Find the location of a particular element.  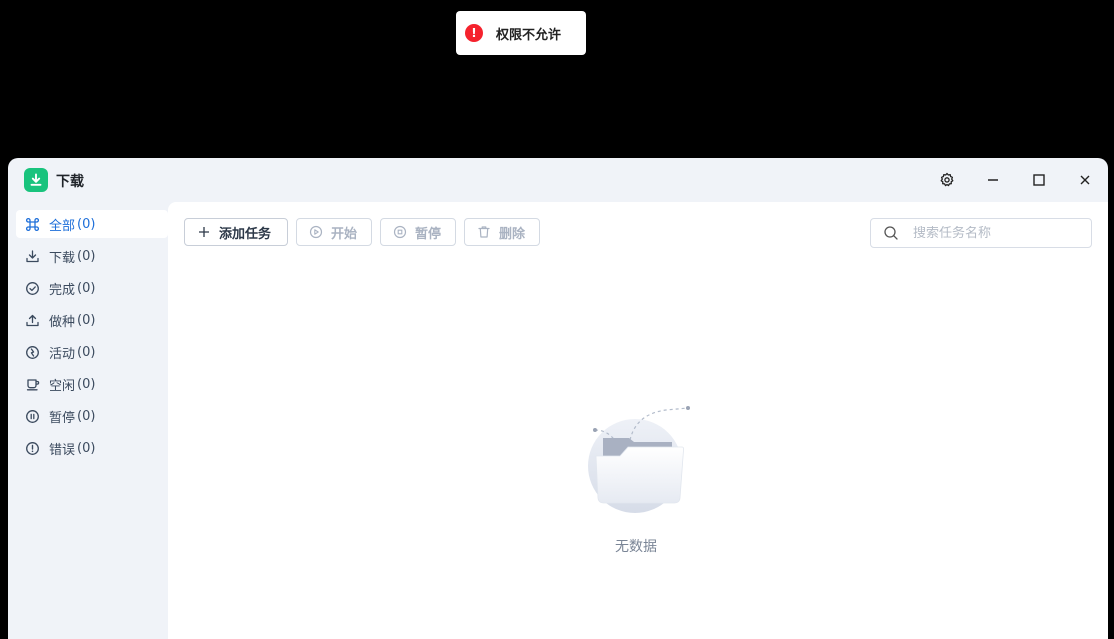

activity-icon is located at coordinates (32, 352).